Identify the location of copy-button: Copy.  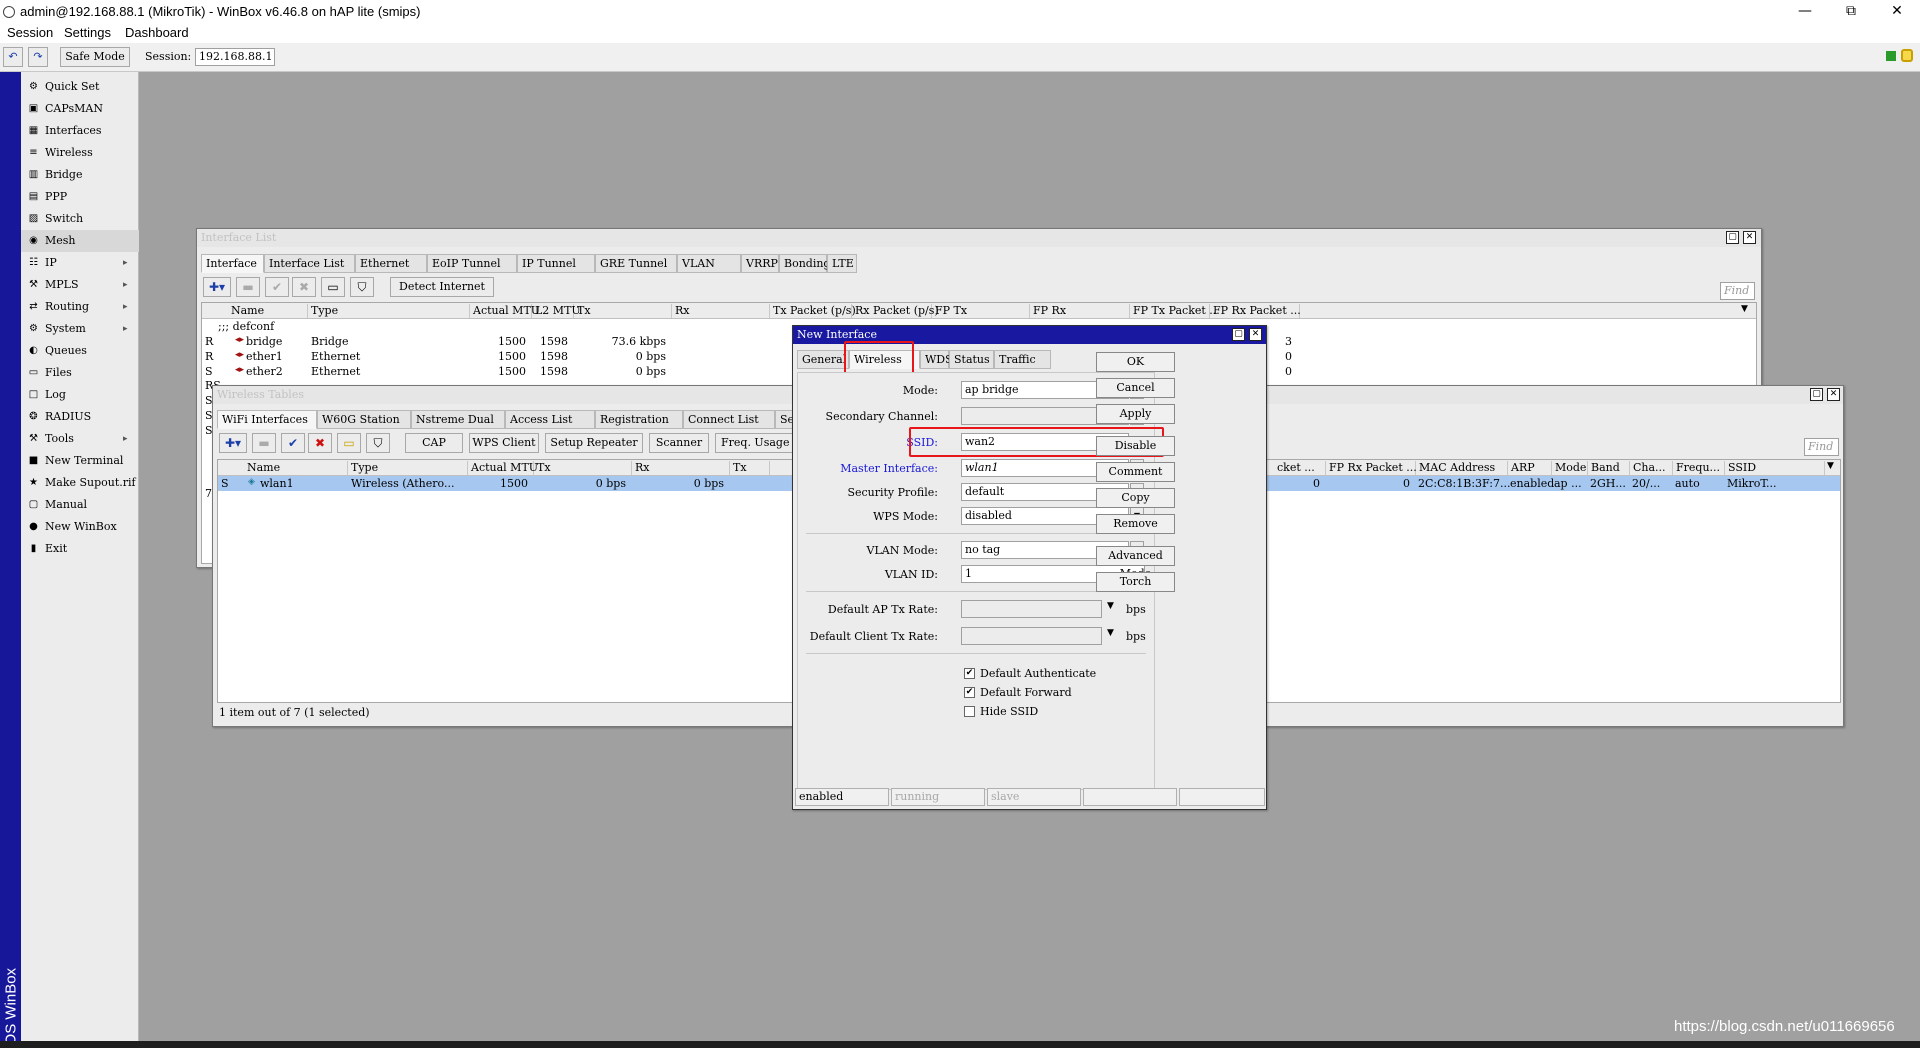
(1135, 498).